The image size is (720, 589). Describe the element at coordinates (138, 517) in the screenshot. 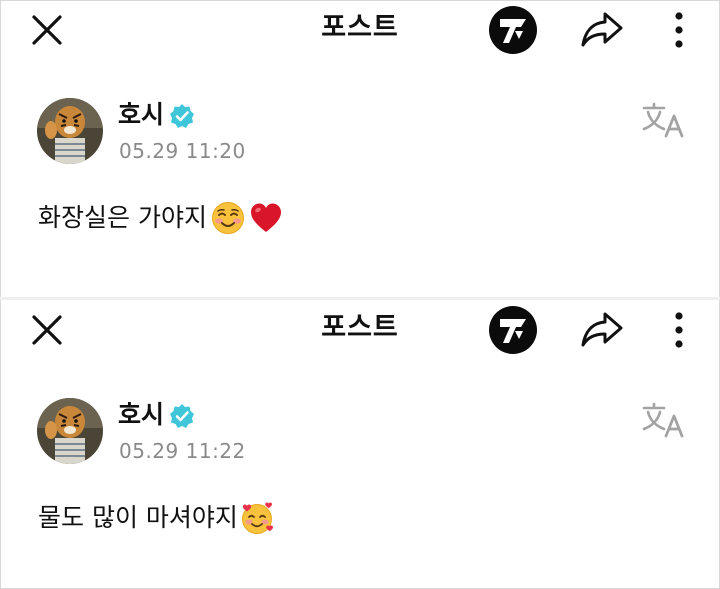

I see `post-text-content: 물도 많이 마셔야지` at that location.